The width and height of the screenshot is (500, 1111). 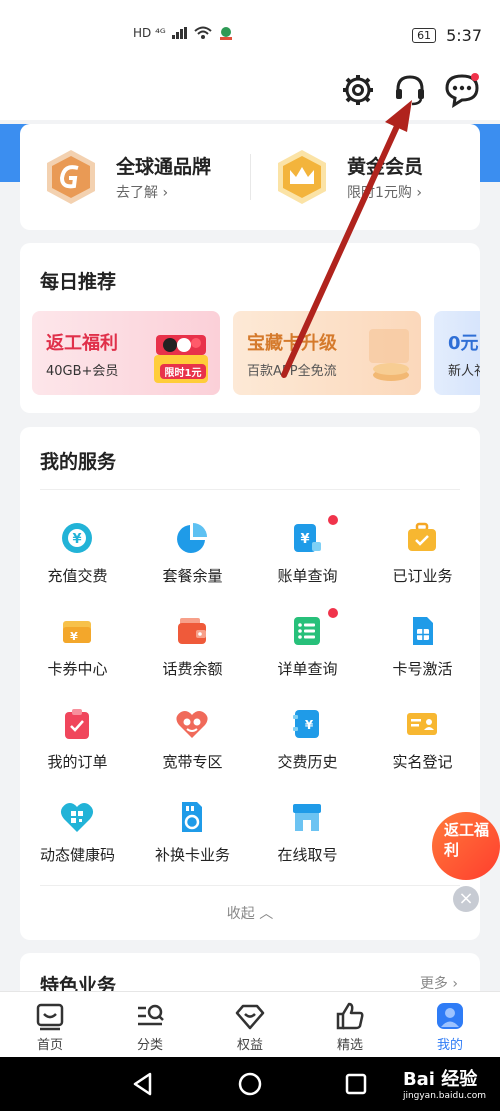 I want to click on service-online-queue: 在线取号, so click(x=307, y=846).